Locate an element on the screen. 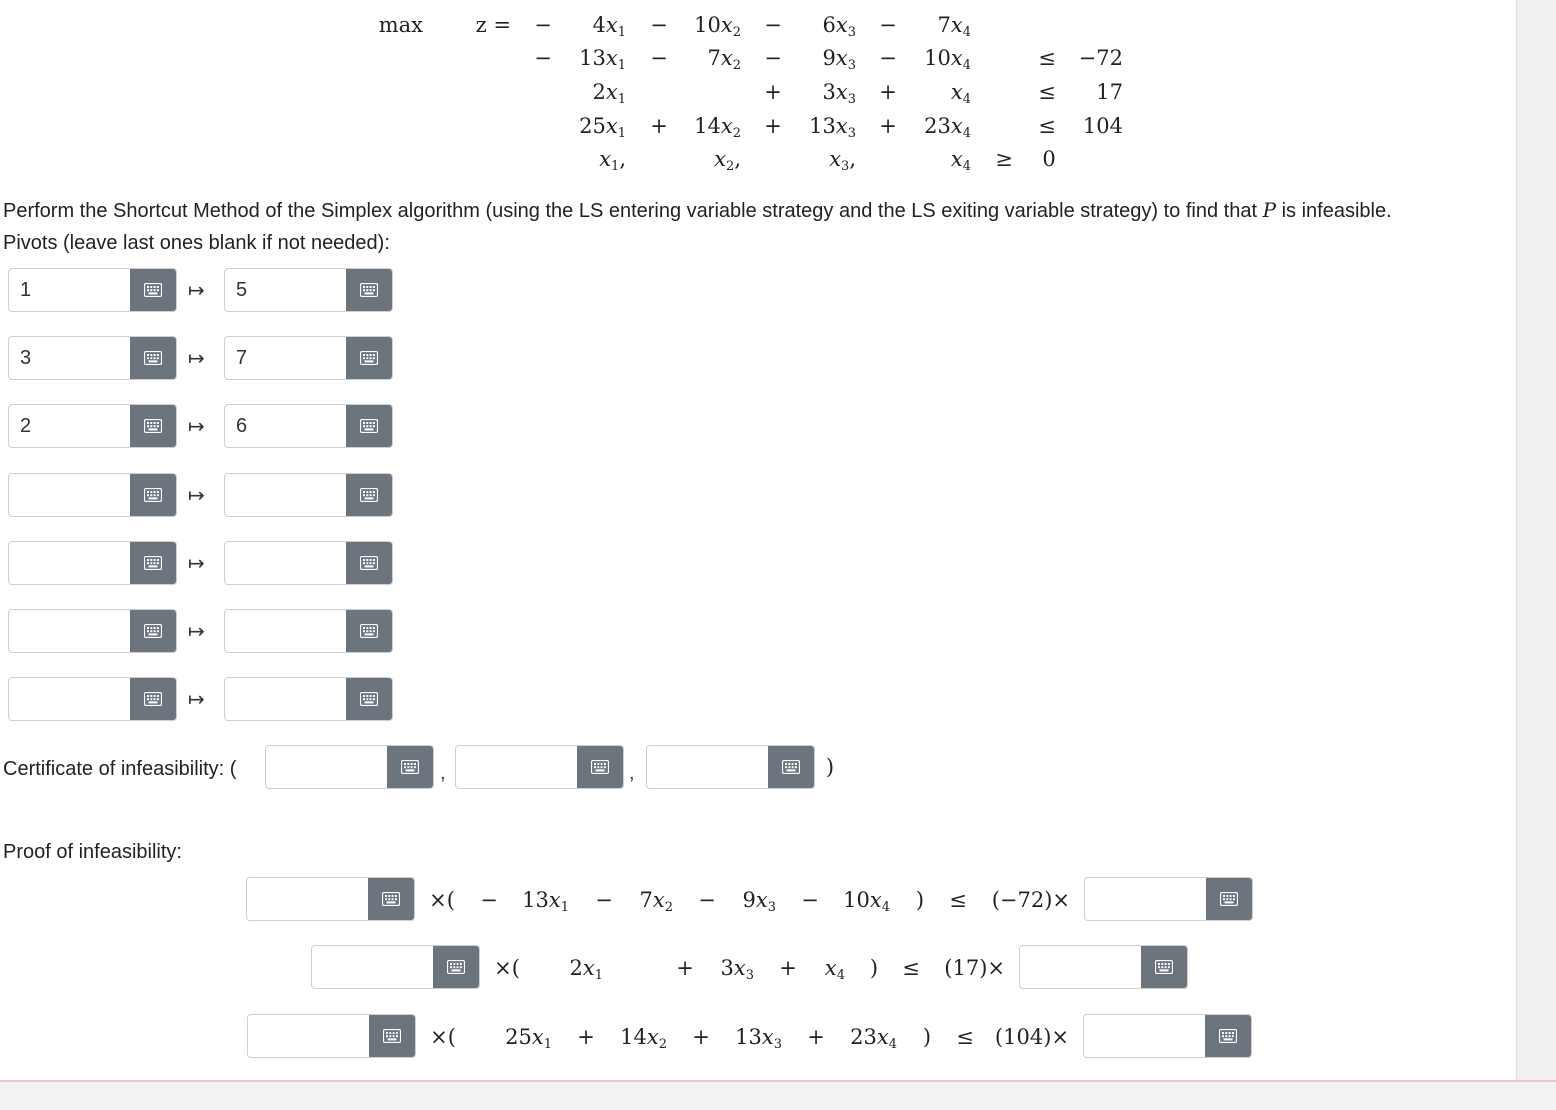 Image resolution: width=1556 pixels, height=1110 pixels. pivot-6-exiting-field is located at coordinates (308, 631).